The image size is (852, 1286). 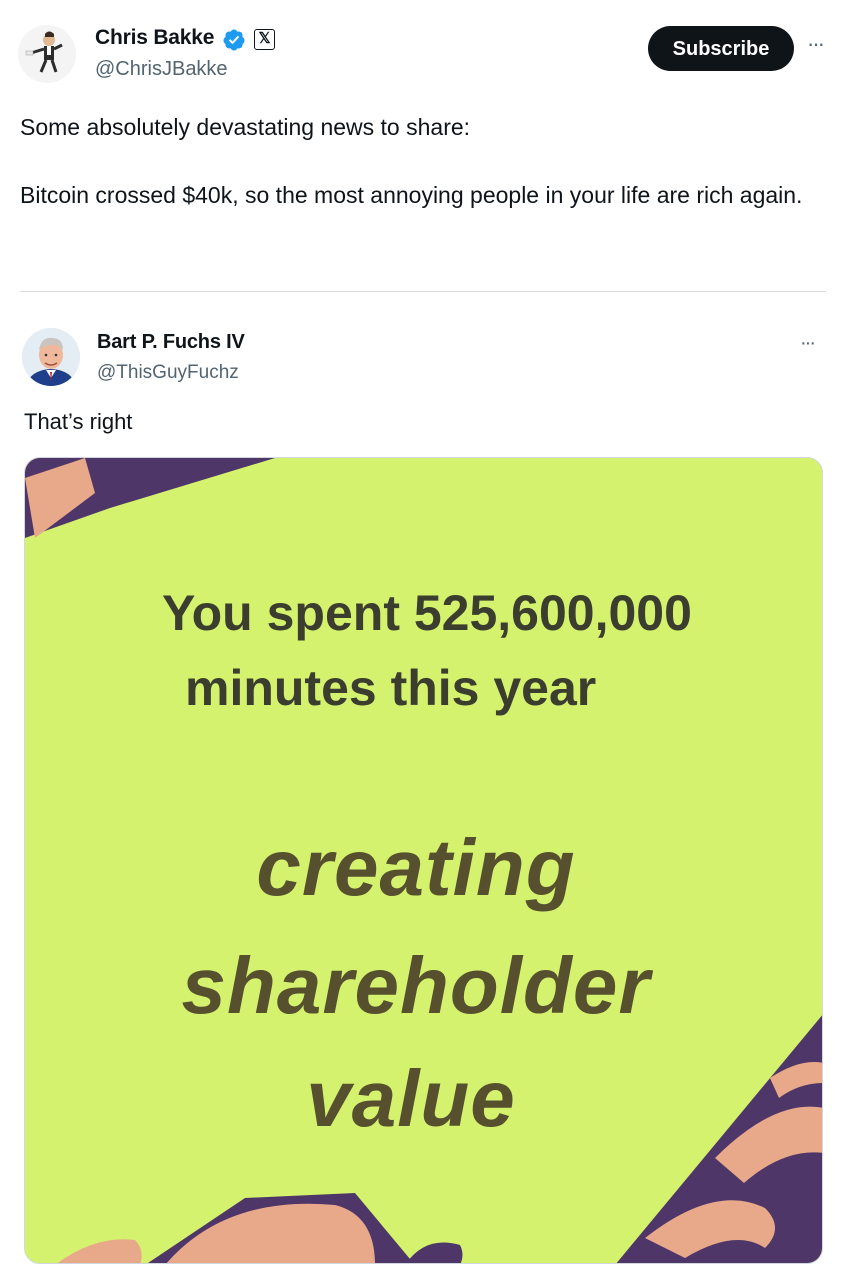 What do you see at coordinates (808, 343) in the screenshot?
I see `quote-more-options-icon: ···` at bounding box center [808, 343].